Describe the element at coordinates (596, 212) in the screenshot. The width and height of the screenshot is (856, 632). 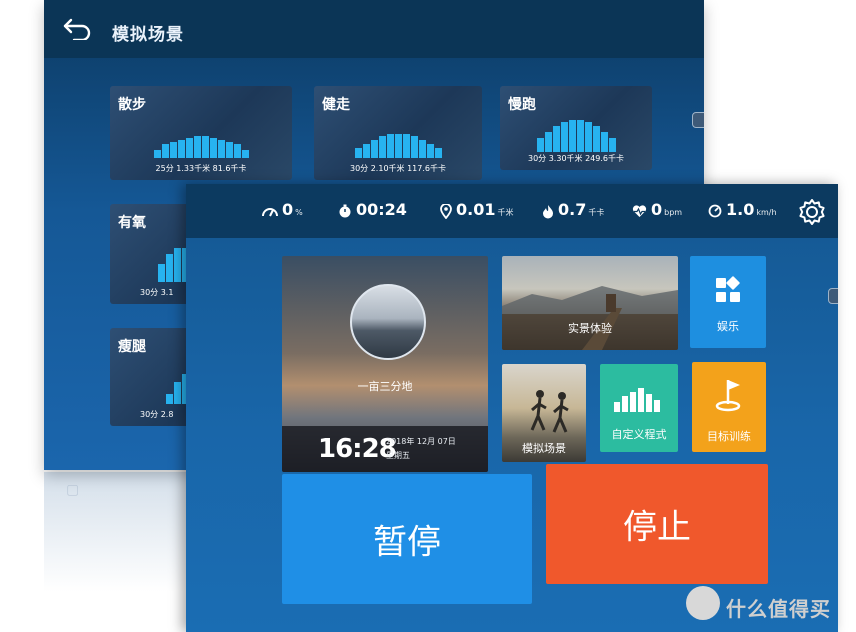
I see `calories-unit: 千卡` at that location.